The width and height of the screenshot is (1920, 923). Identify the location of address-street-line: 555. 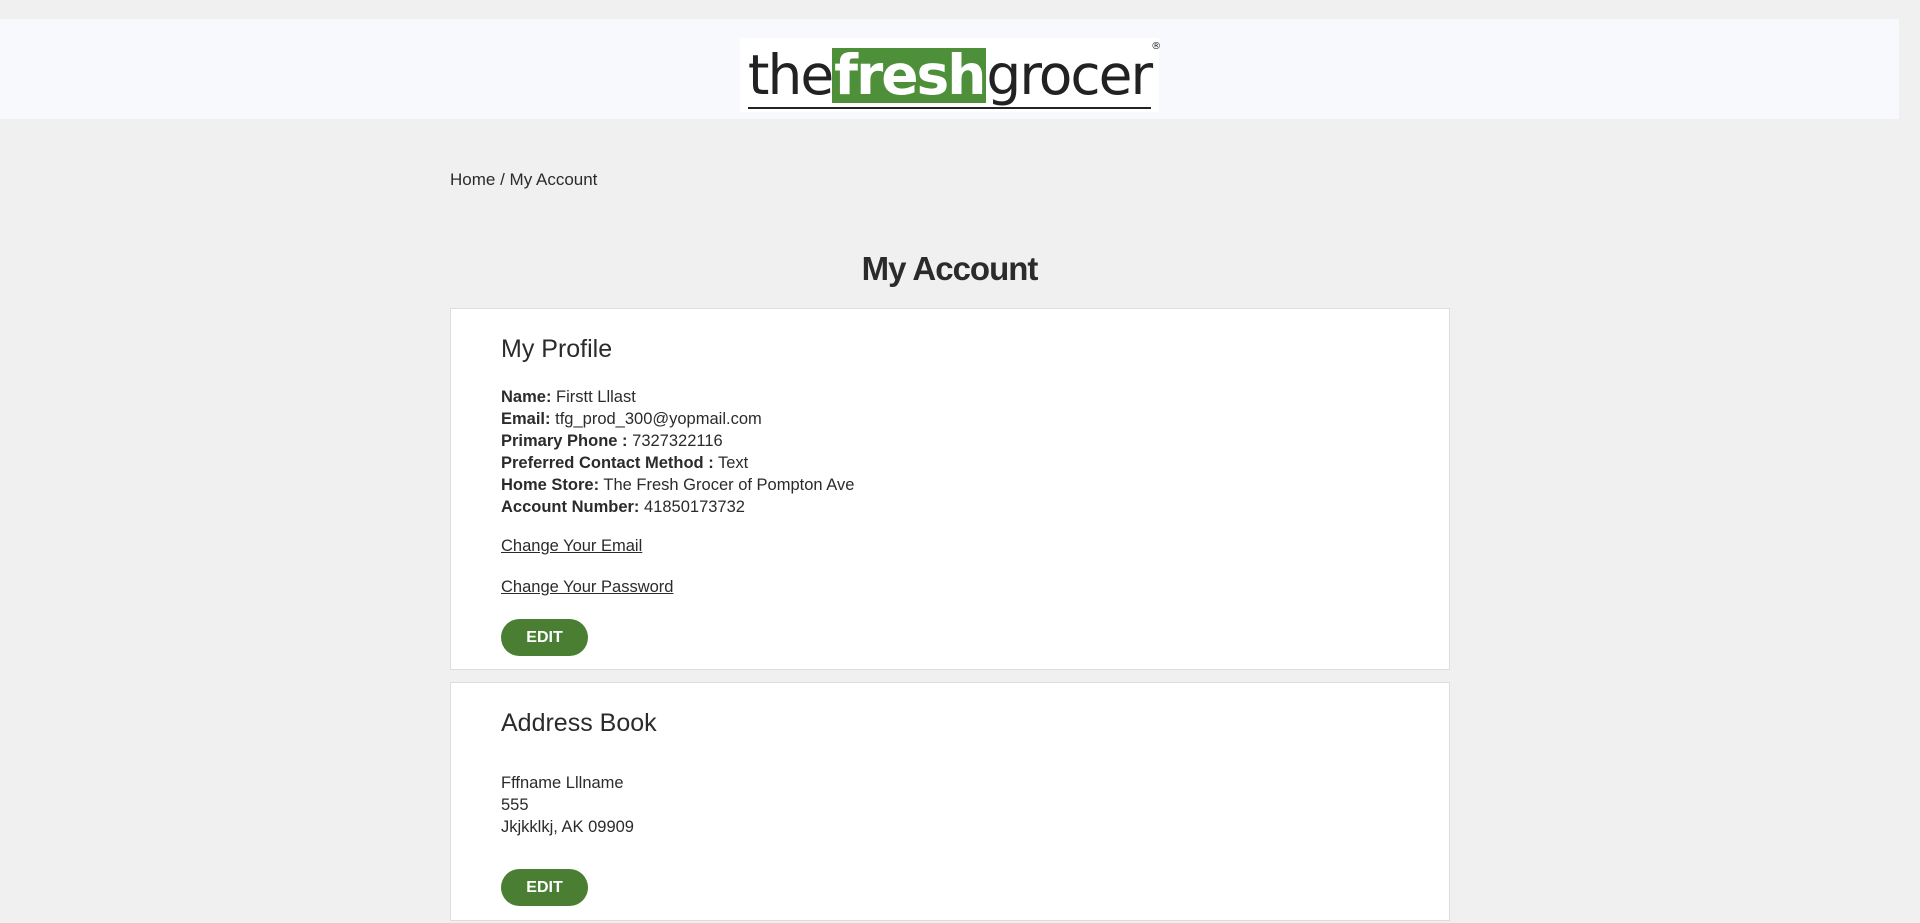
(515, 805).